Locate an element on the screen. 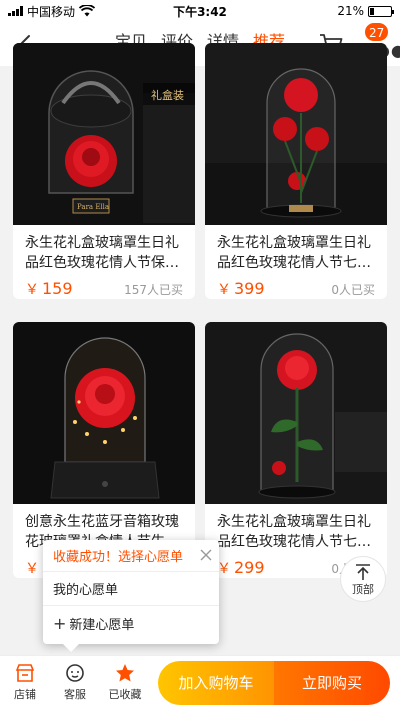  wifi-icon is located at coordinates (87, 11).